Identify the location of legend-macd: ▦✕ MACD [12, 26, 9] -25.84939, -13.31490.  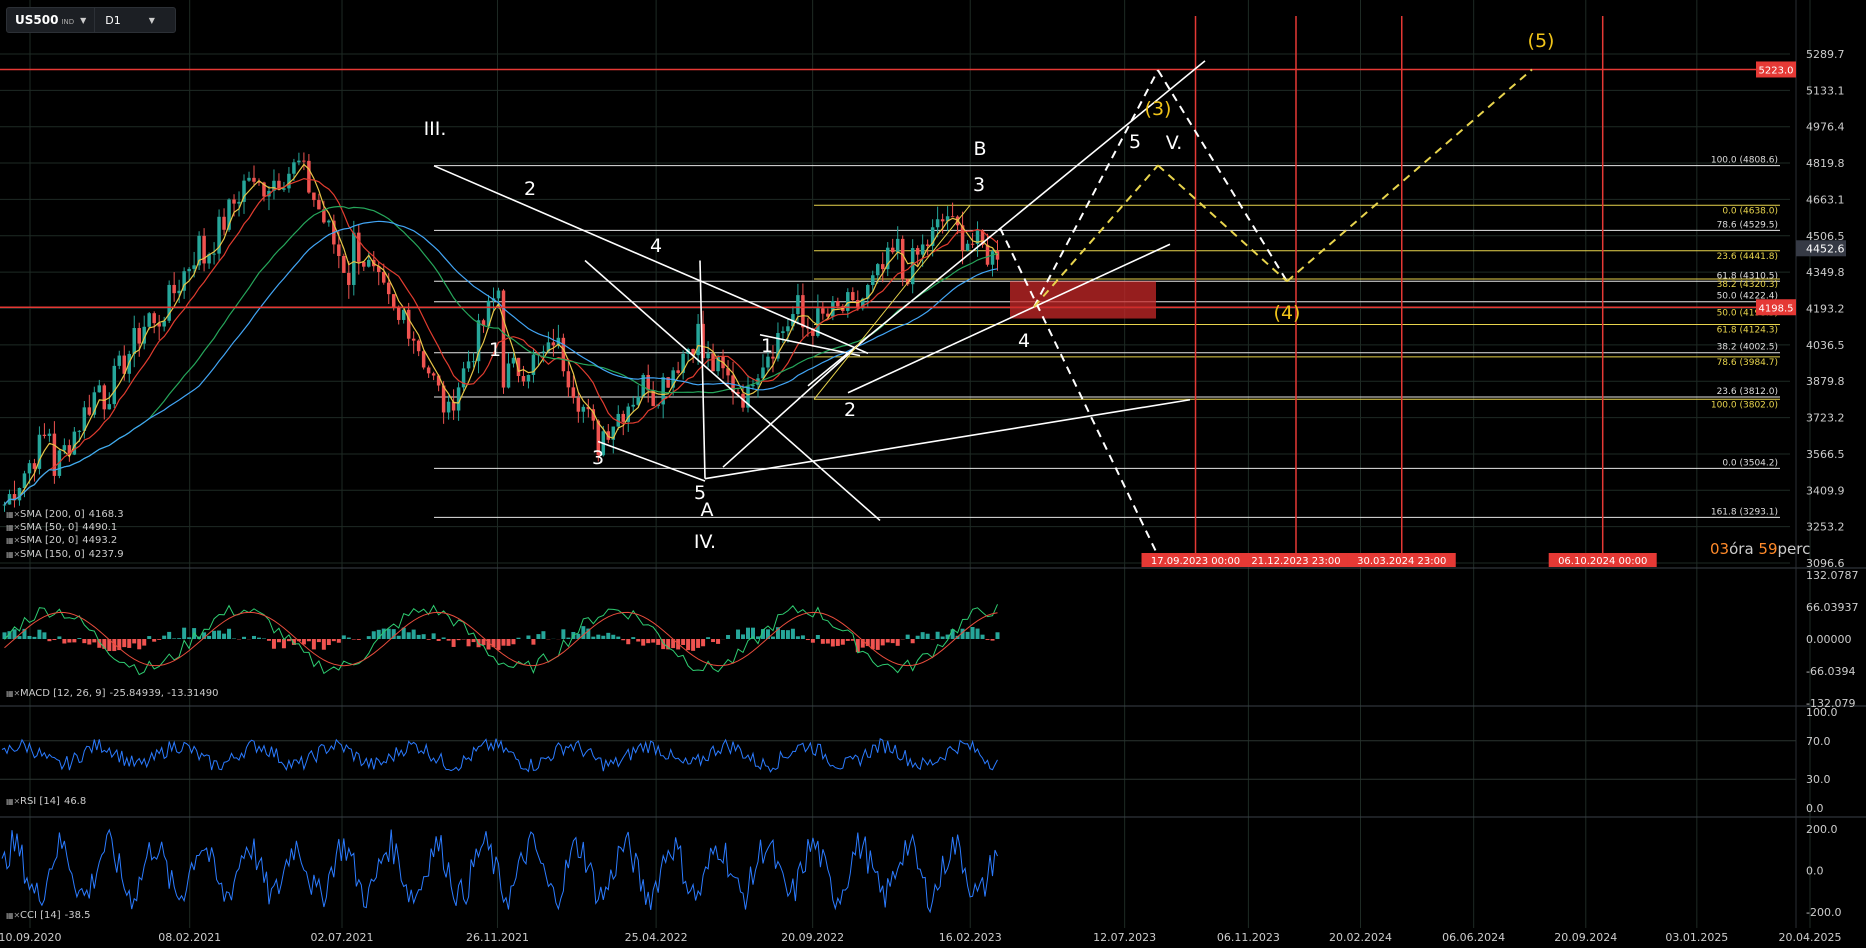
(112, 693).